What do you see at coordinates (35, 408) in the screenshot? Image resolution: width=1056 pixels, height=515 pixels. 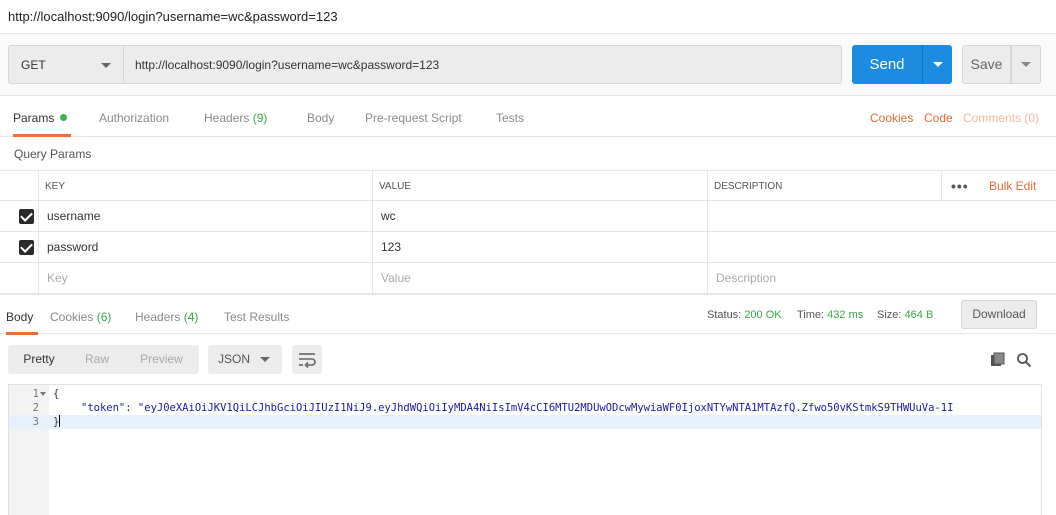 I see `line-number: 2` at bounding box center [35, 408].